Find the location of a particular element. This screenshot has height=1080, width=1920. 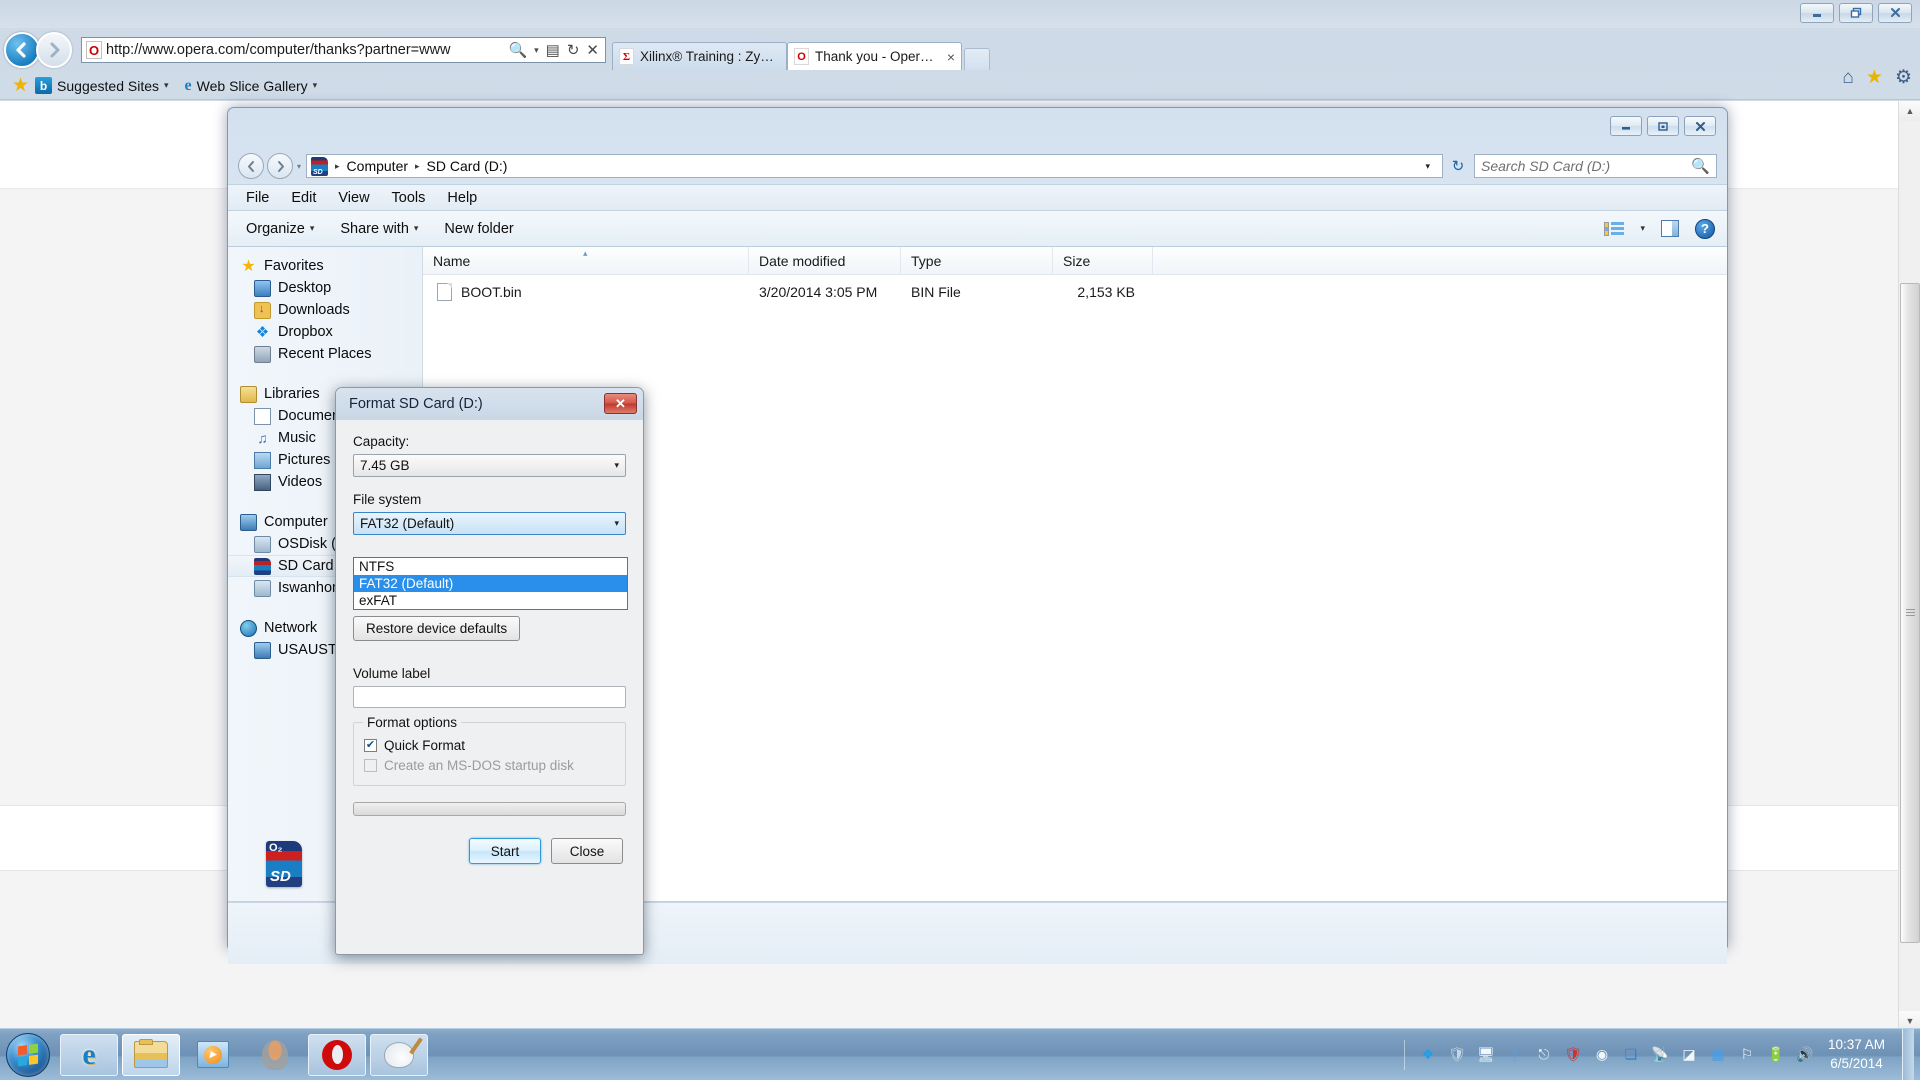

explorer-toolbar: Organize ▾ Share with ▾ New folder ▾ ? is located at coordinates (977, 229).